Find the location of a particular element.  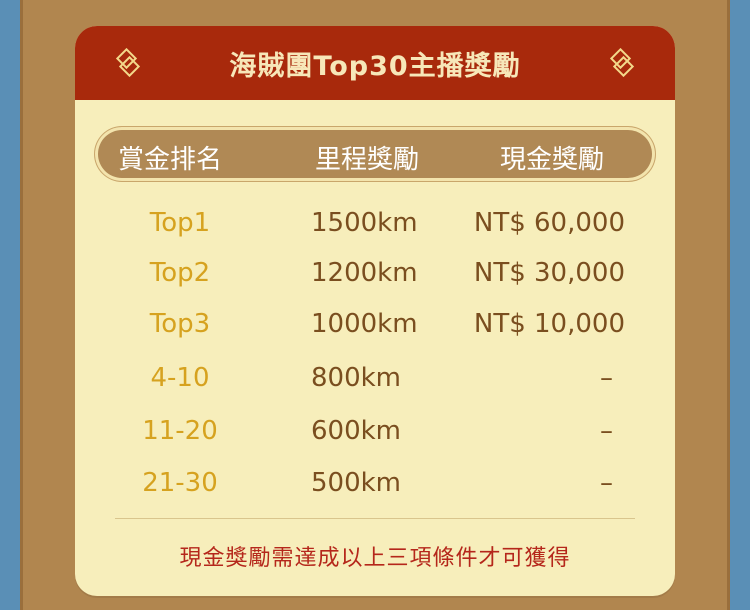

table-row: Top1 1500km NT$ 60,000 is located at coordinates (375, 228).